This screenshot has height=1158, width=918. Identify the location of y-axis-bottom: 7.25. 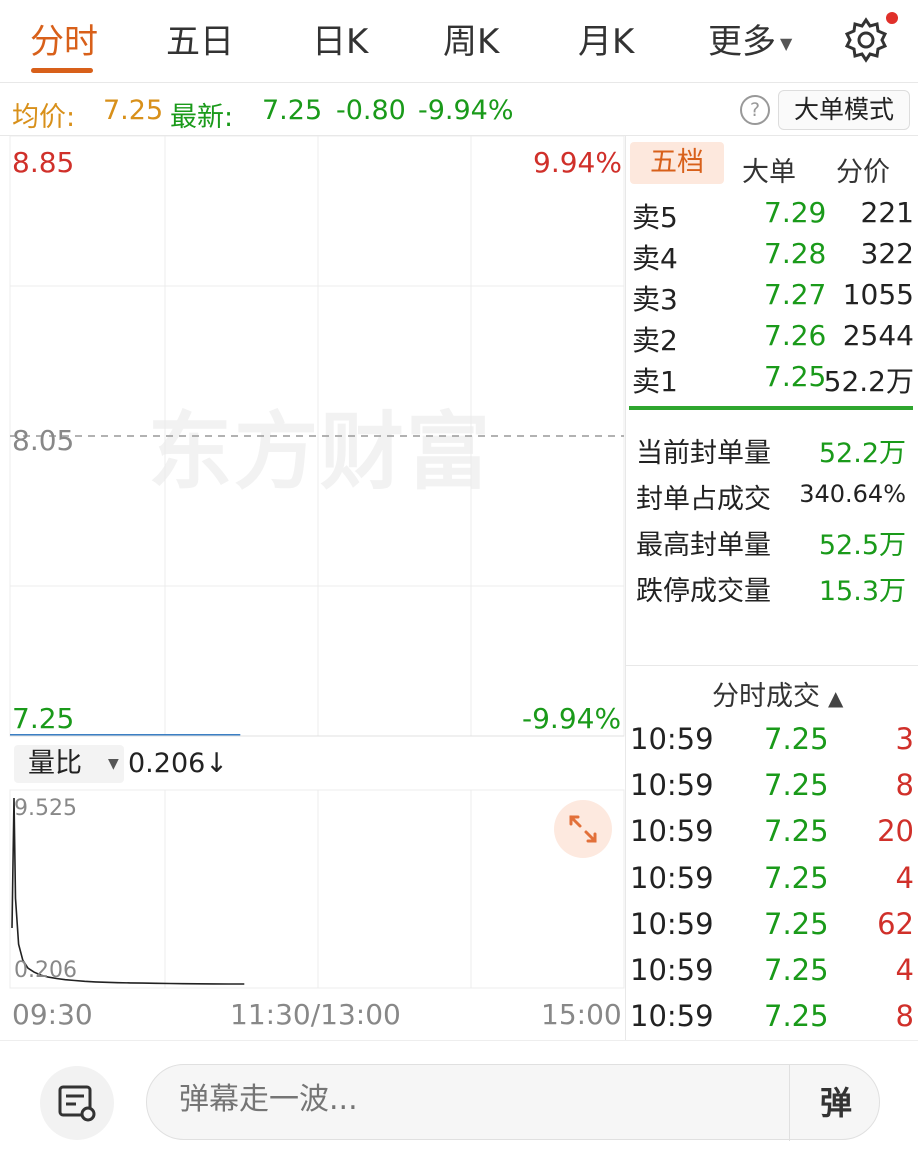
(43, 718).